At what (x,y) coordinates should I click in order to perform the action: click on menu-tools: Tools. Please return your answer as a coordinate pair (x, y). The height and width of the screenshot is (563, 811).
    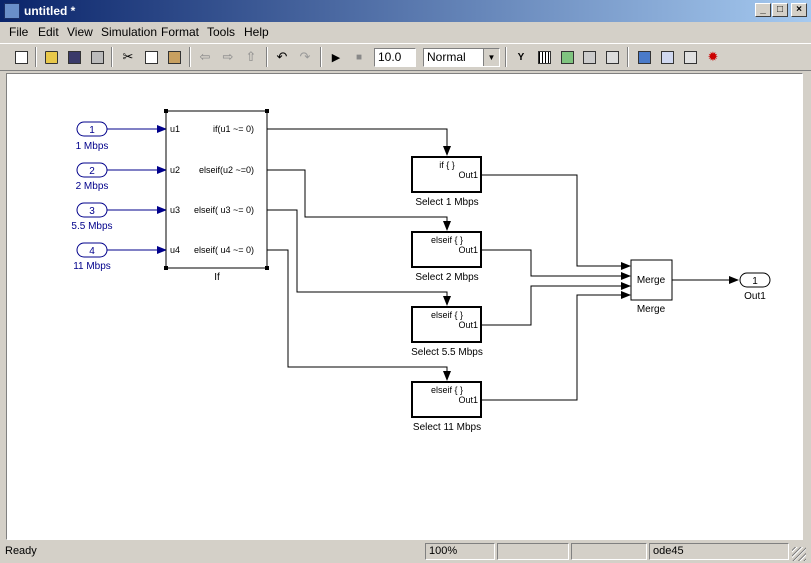
    Looking at the image, I should click on (221, 32).